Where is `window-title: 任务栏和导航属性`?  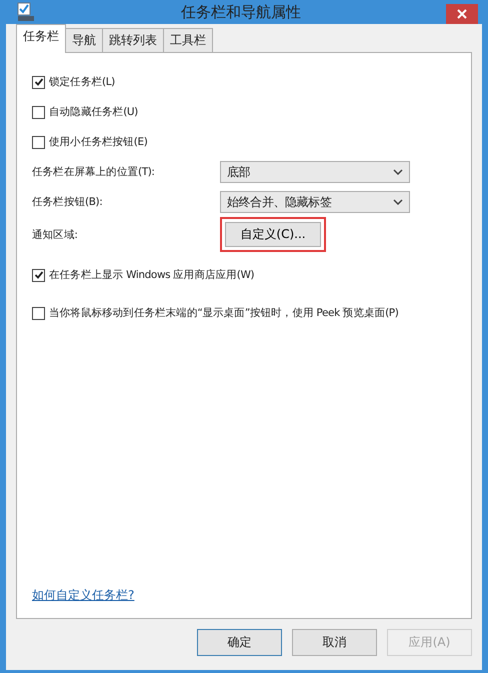 window-title: 任务栏和导航属性 is located at coordinates (241, 12).